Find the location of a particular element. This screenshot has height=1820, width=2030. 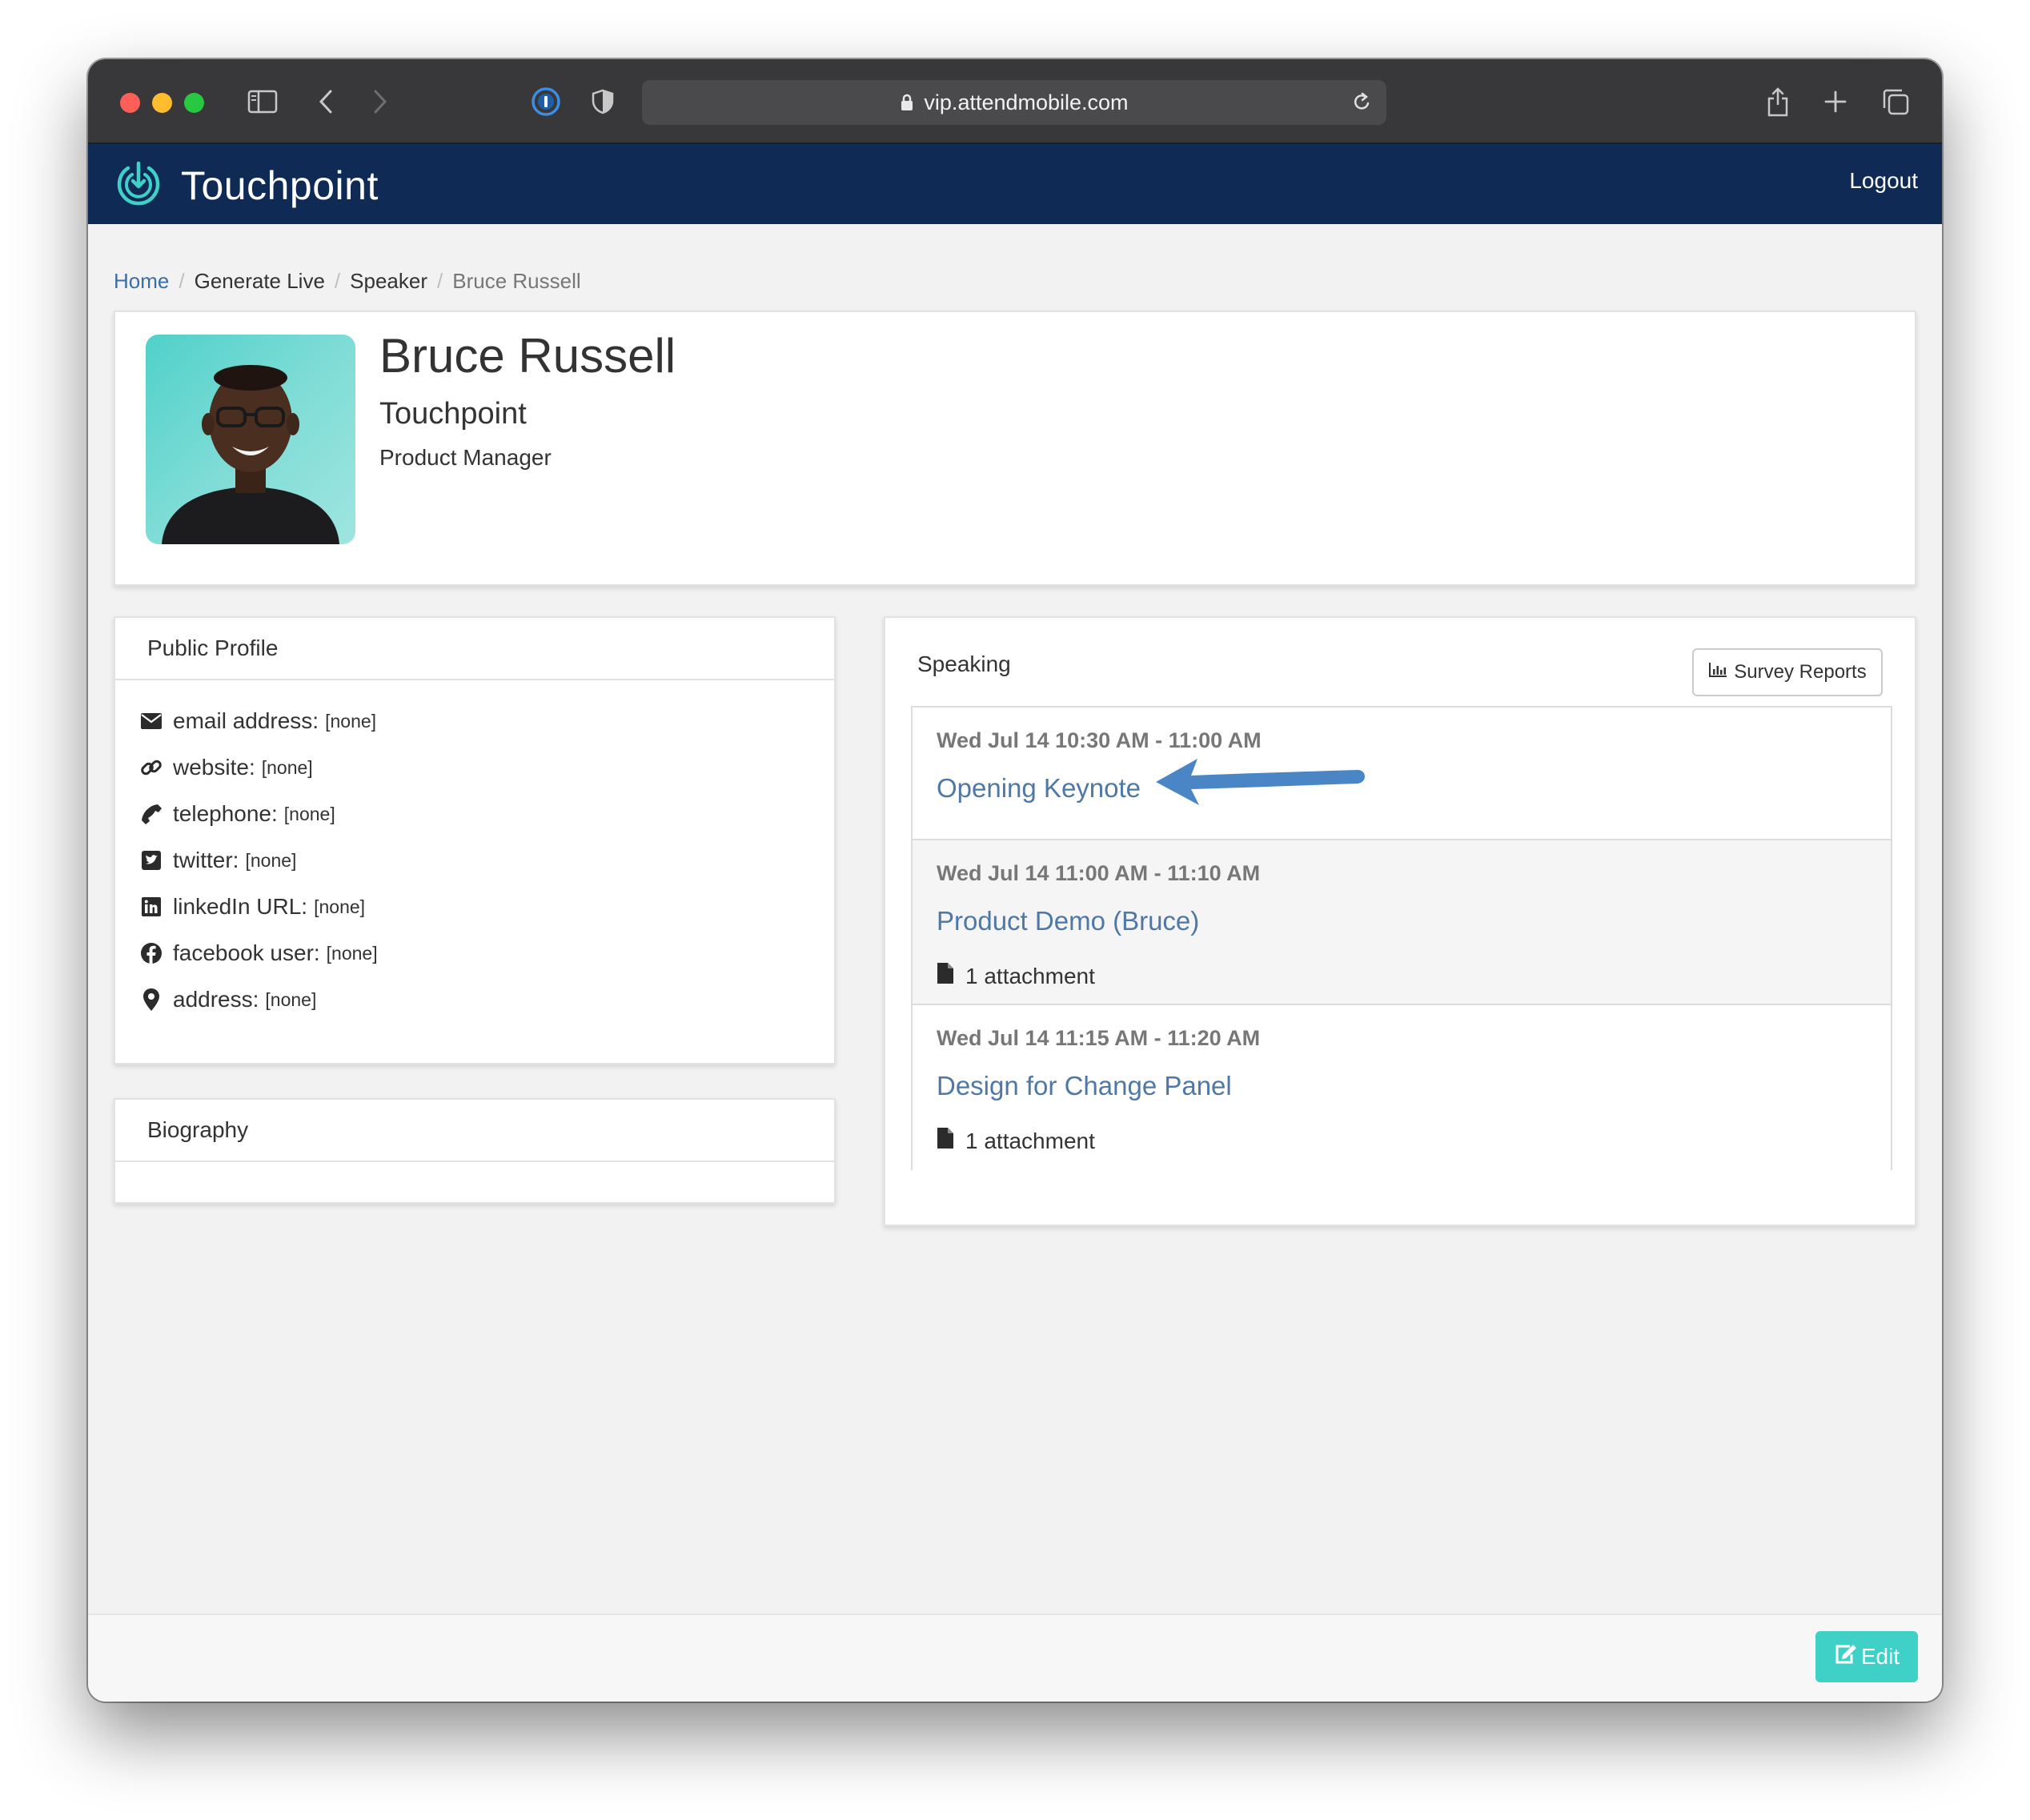

brand: Touchpoint is located at coordinates (246, 185).